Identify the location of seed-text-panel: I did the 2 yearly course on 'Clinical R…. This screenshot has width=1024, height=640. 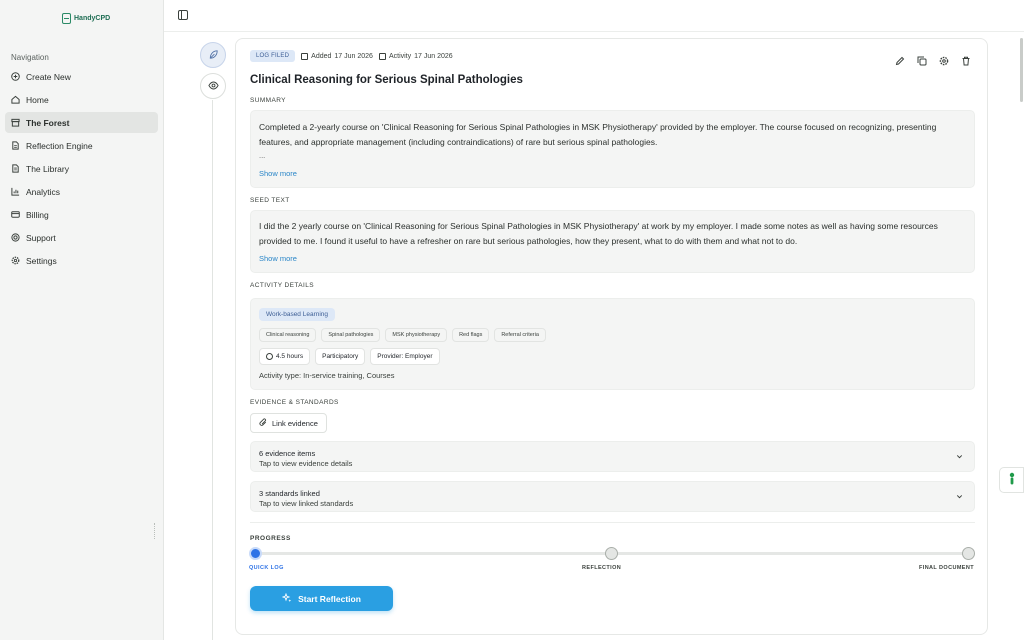
(612, 241).